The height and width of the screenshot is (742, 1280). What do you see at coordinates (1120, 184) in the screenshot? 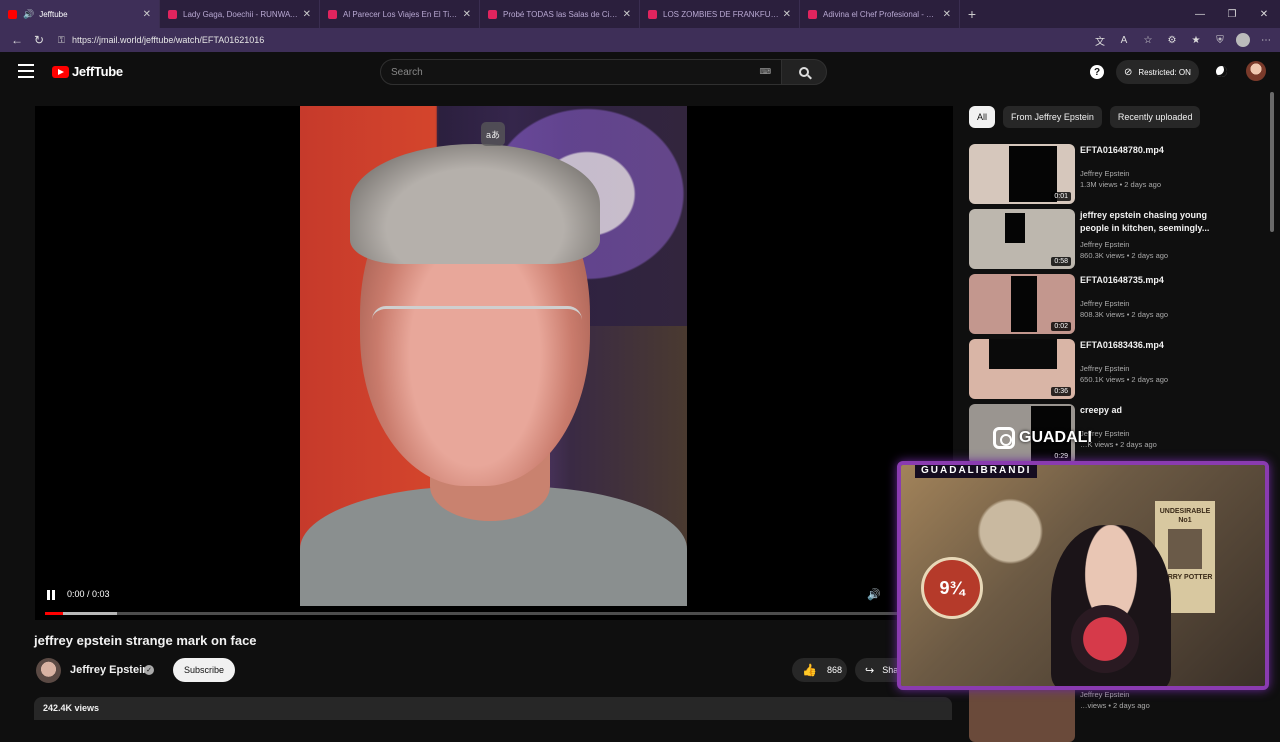
I see `recommended-meta: 1.3M views • 2 days ago` at bounding box center [1120, 184].